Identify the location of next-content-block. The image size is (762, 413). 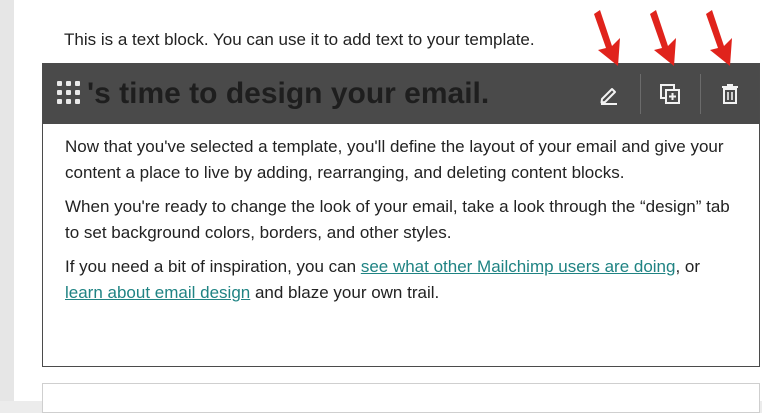
(401, 398).